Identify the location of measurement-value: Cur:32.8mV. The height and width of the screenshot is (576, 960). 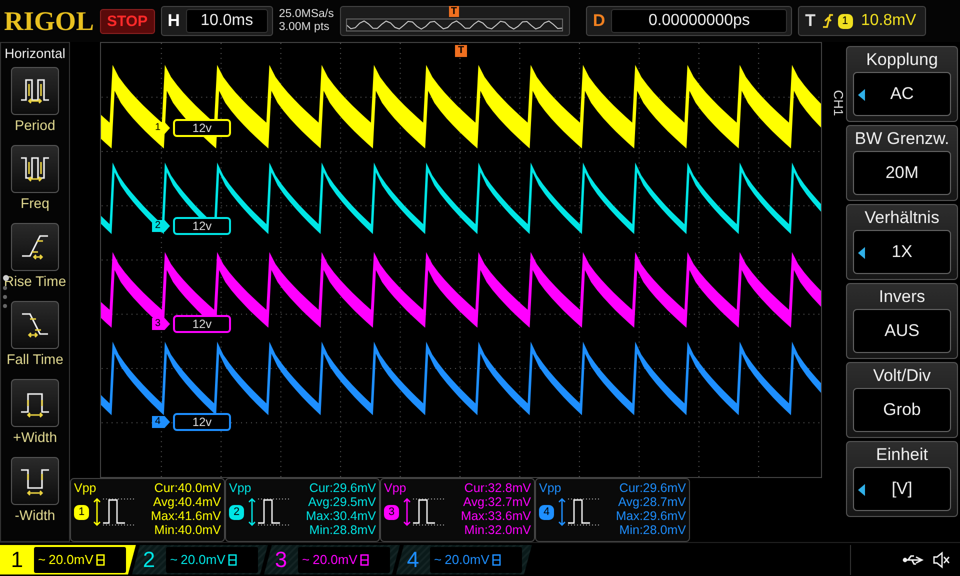
(497, 488).